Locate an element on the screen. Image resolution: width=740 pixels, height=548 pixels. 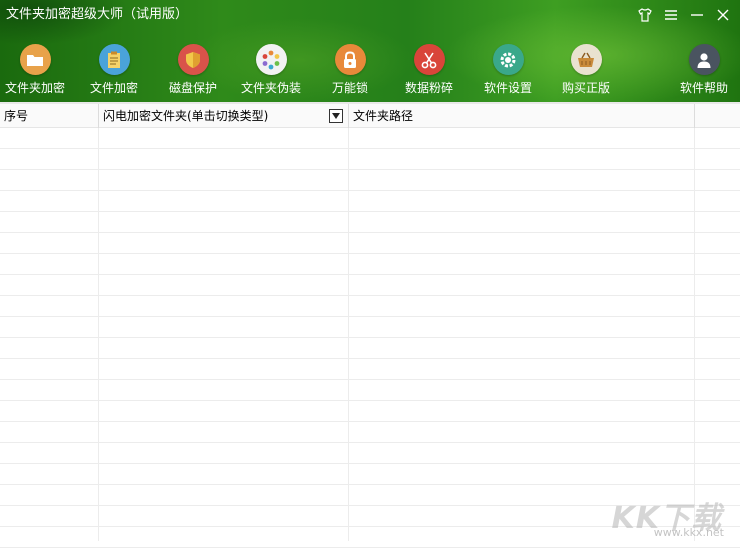
padlock-icon is located at coordinates (350, 59).